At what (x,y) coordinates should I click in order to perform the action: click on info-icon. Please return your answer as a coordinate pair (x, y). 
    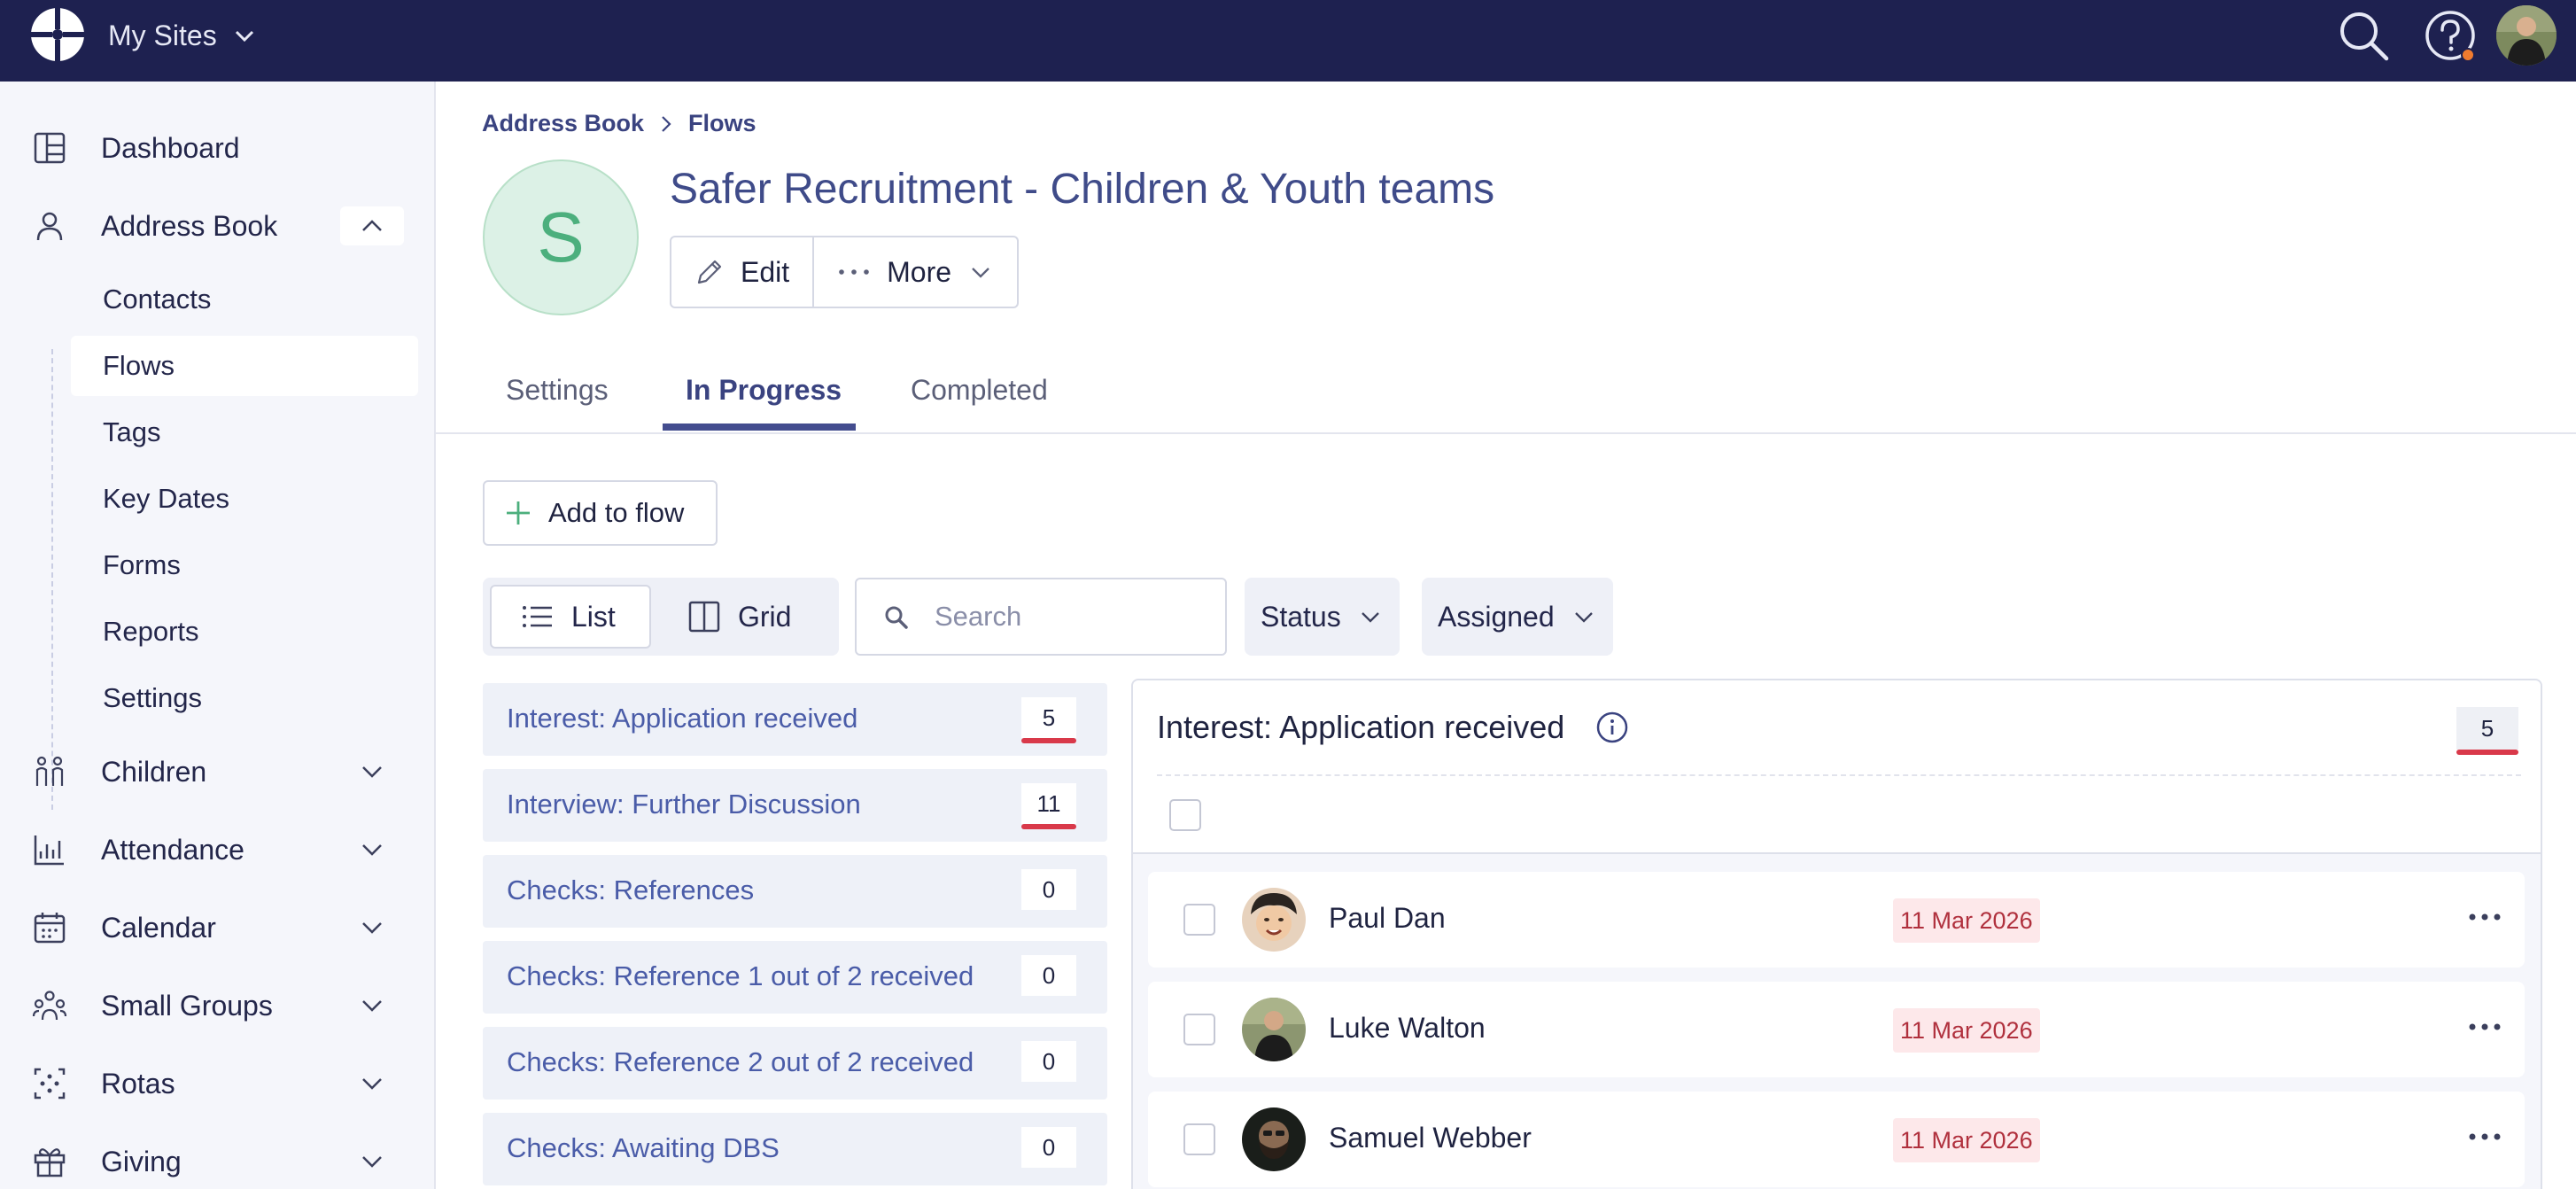
    Looking at the image, I should click on (1612, 727).